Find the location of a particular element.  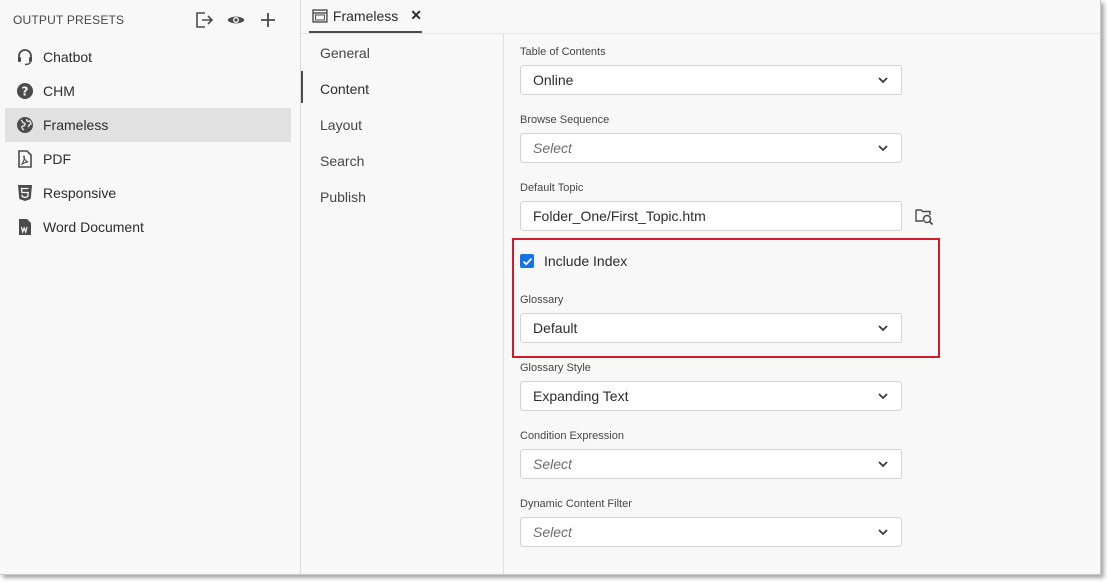

browse-sequence-select: Select is located at coordinates (711, 148).